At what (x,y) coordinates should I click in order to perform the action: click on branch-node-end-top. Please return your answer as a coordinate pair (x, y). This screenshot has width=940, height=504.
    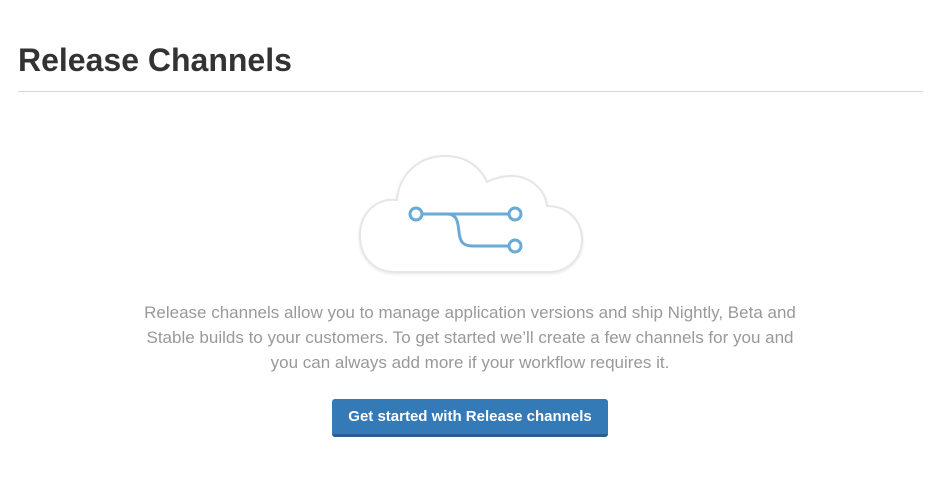
    Looking at the image, I should click on (515, 214).